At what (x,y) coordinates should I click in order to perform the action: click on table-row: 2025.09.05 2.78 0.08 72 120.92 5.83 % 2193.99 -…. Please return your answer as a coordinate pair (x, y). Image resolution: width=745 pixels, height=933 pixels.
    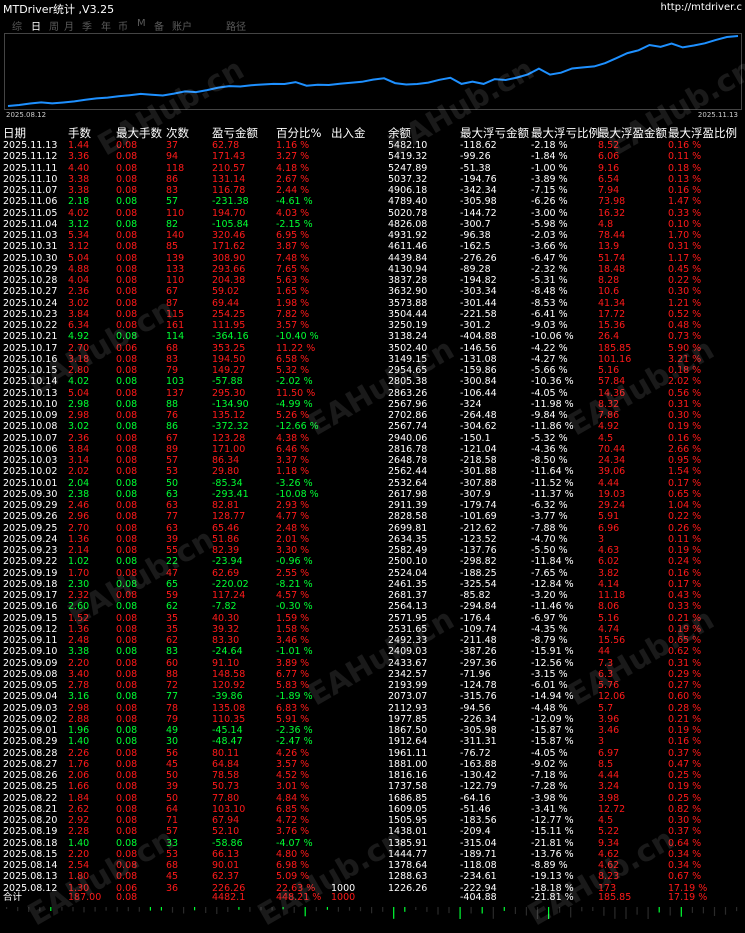
    Looking at the image, I should click on (372, 685).